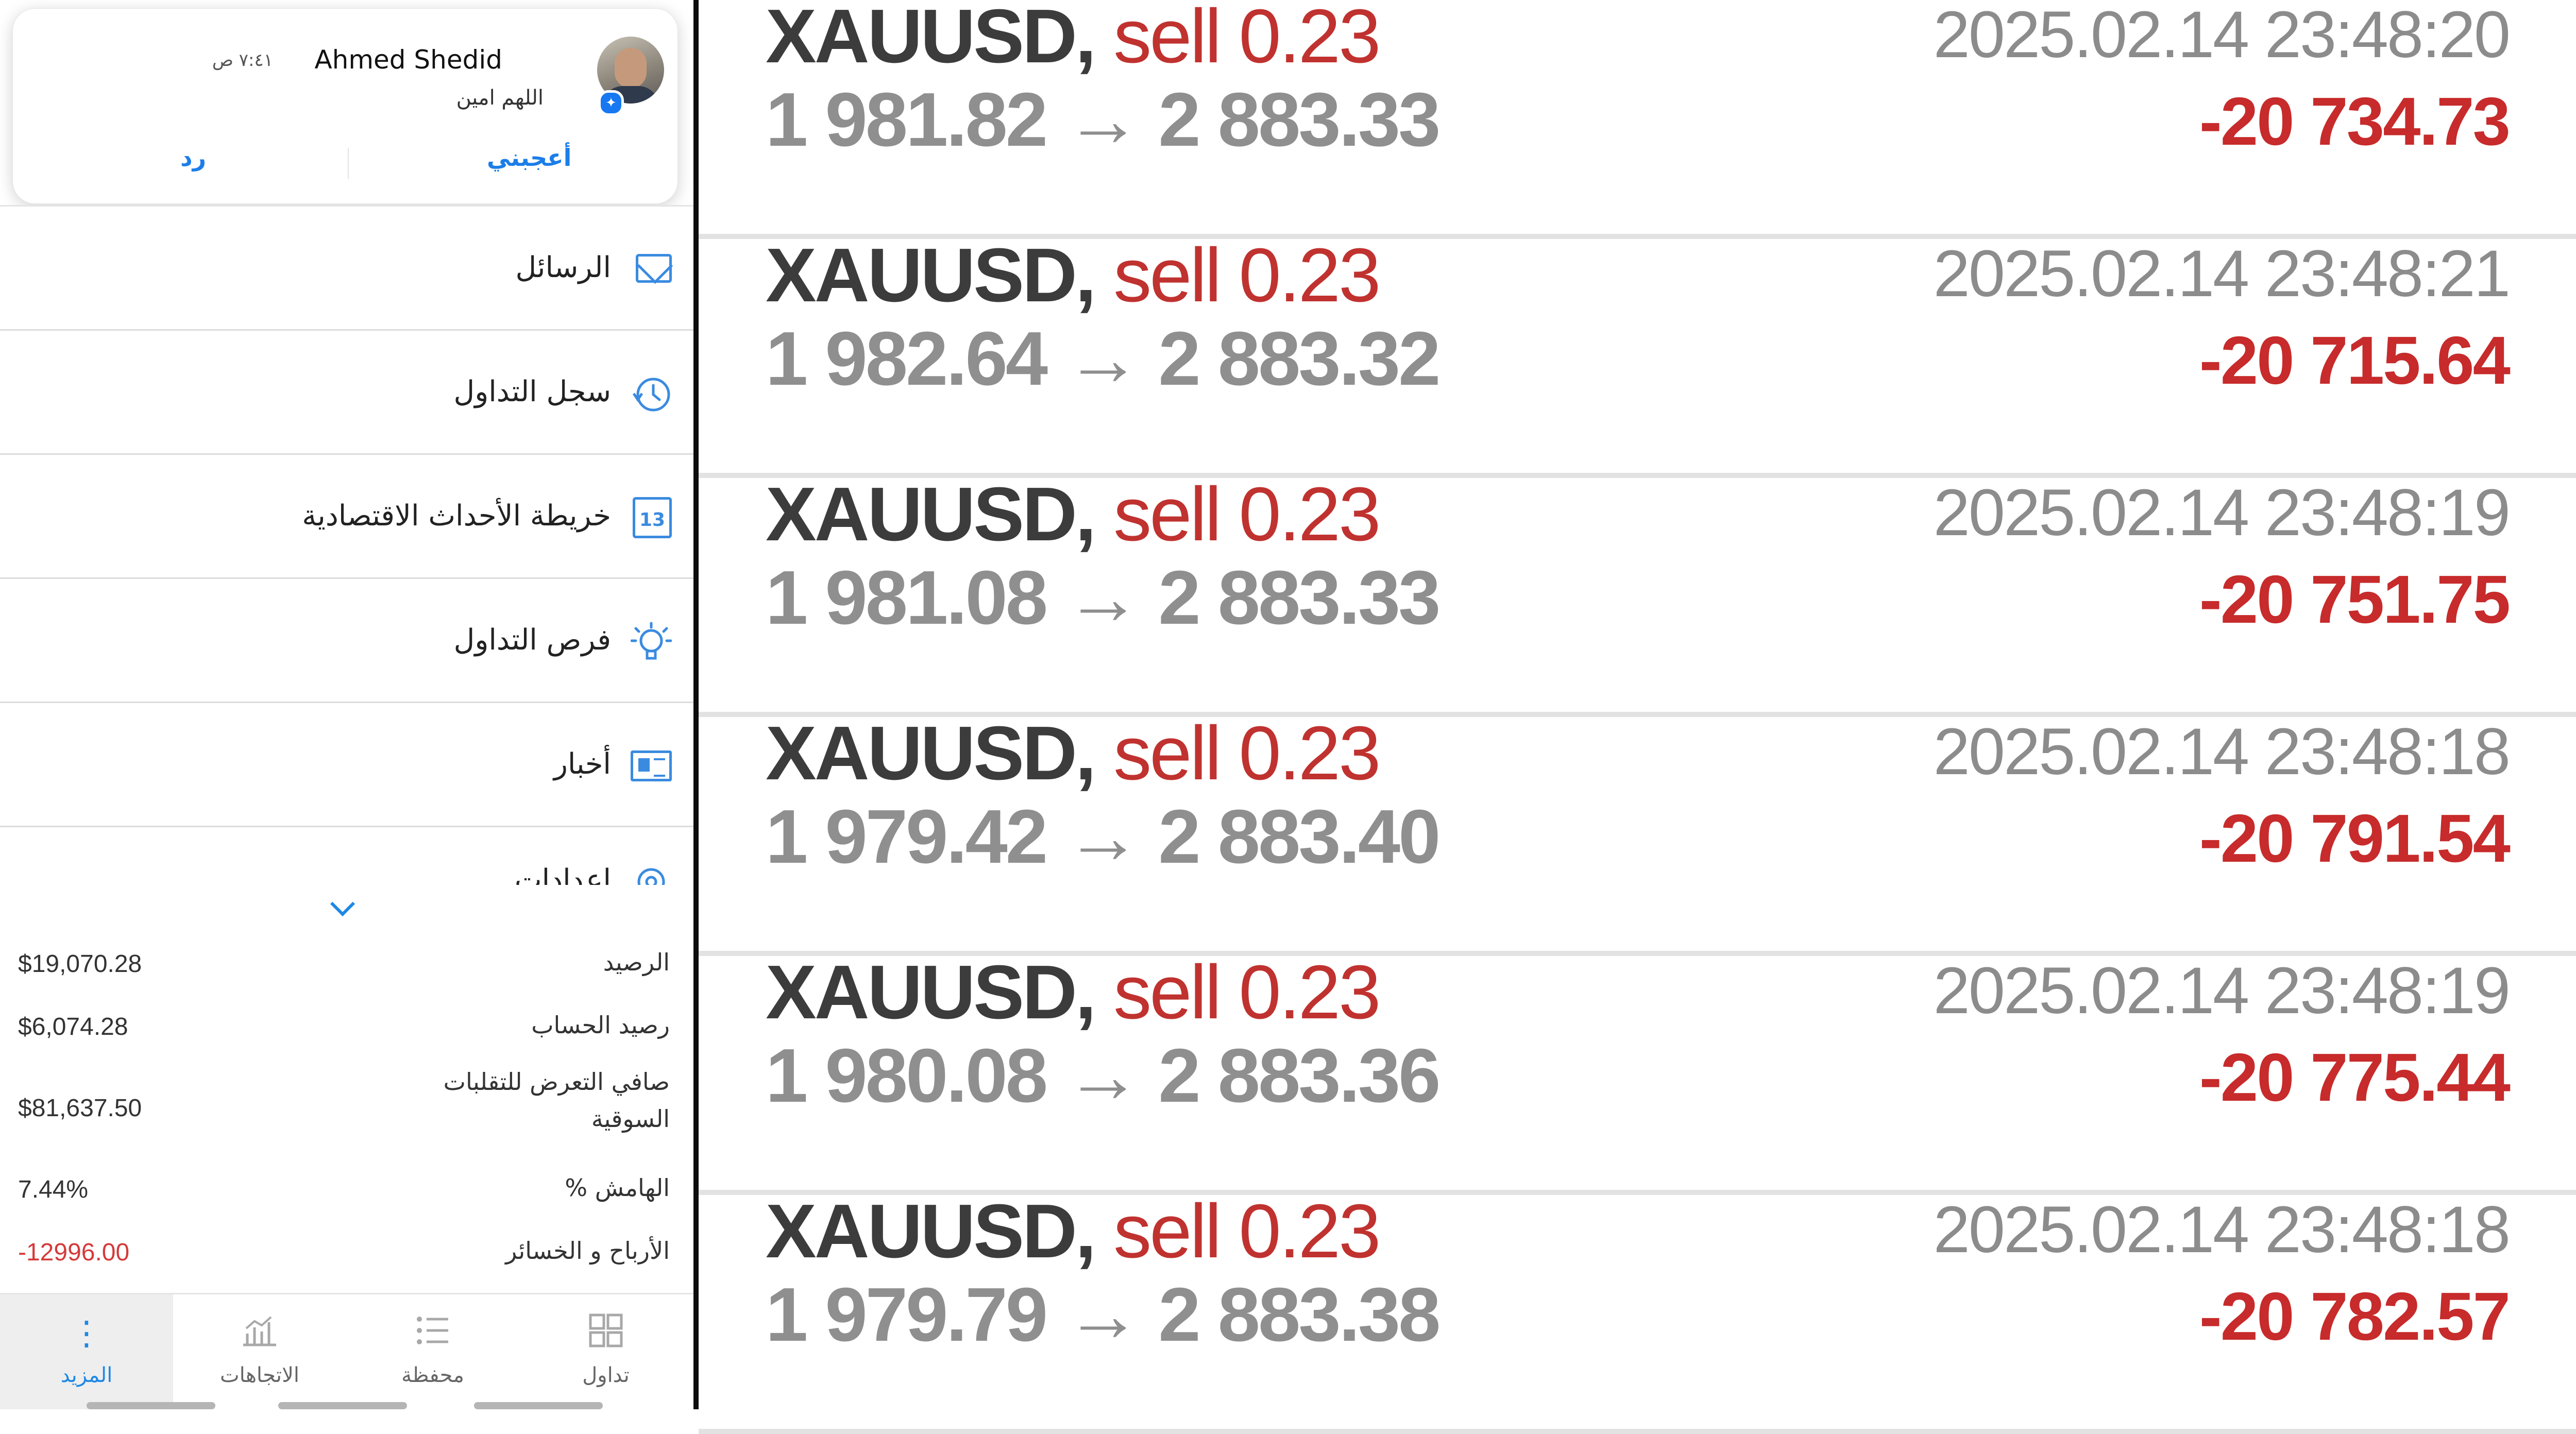 Image resolution: width=2576 pixels, height=1434 pixels. Describe the element at coordinates (86, 1333) in the screenshot. I see `more-icon: ⋮` at that location.